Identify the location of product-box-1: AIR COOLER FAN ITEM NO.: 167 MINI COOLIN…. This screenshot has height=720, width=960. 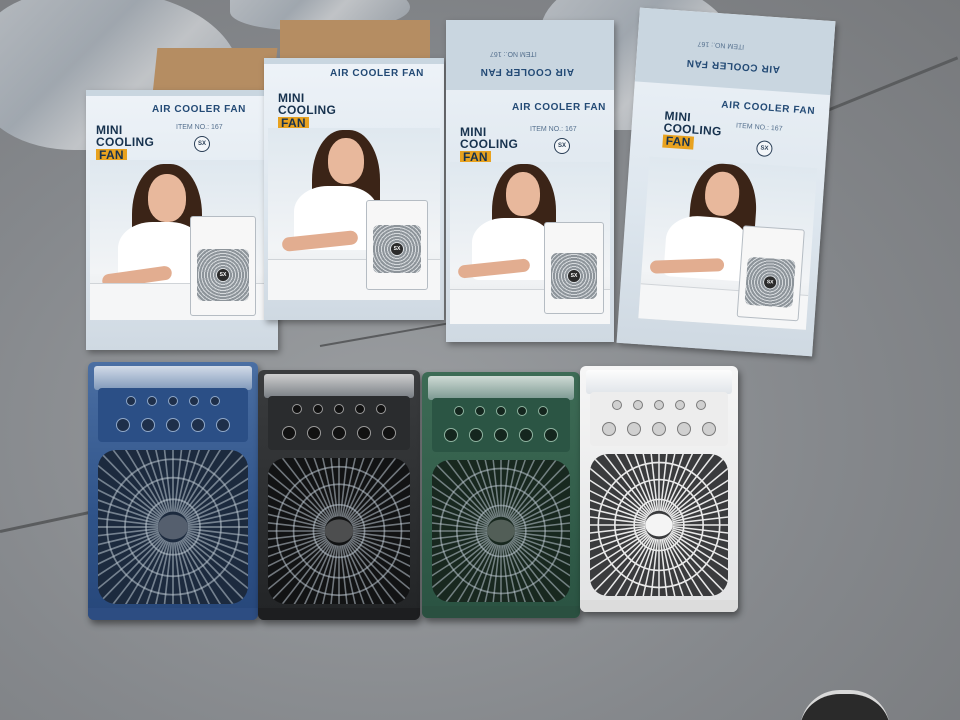
(182, 220).